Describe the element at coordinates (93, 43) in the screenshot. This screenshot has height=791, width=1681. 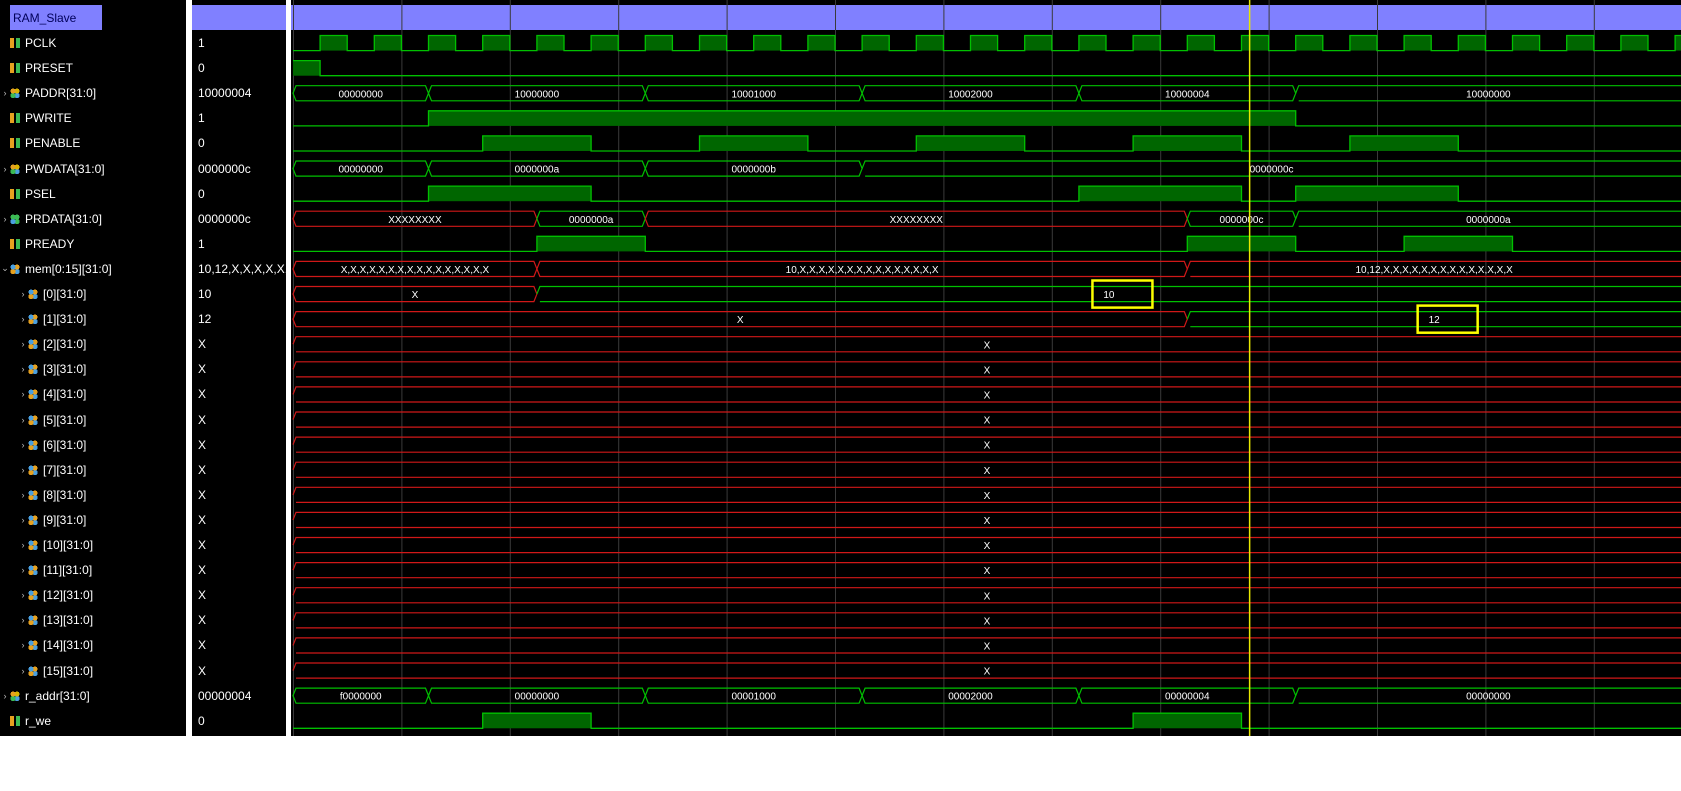
I see `signal-row-pclk: PCLK` at that location.